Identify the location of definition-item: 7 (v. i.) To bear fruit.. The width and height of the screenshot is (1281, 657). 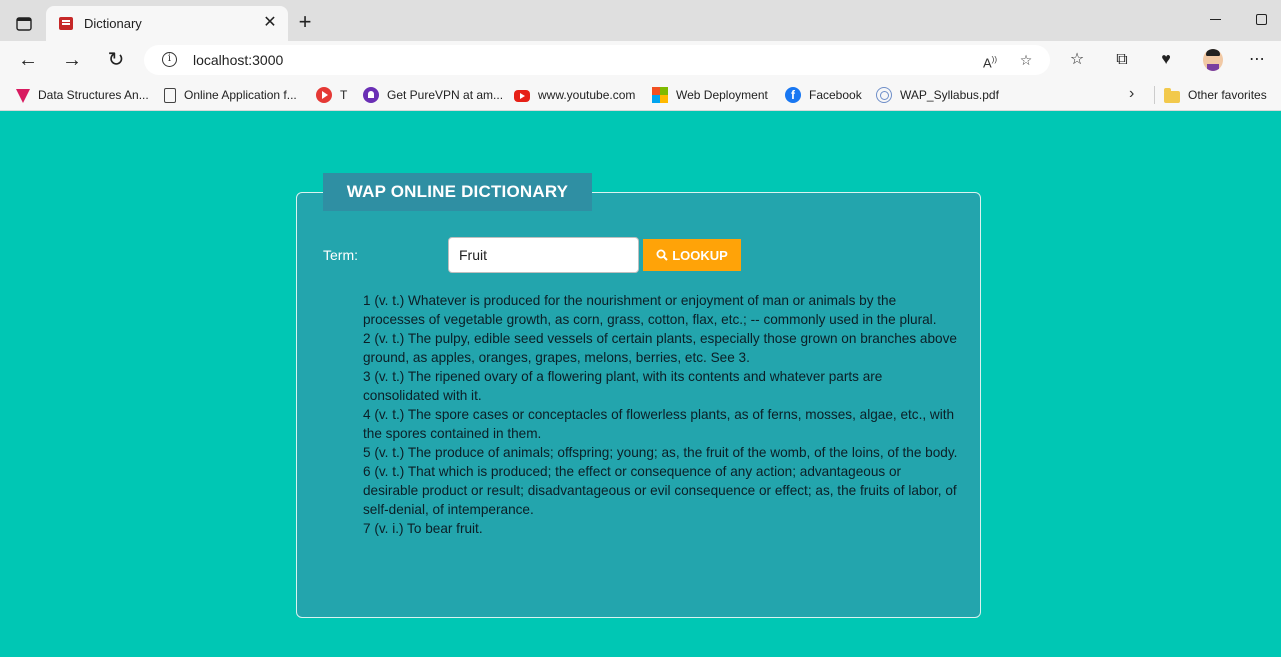
(423, 528).